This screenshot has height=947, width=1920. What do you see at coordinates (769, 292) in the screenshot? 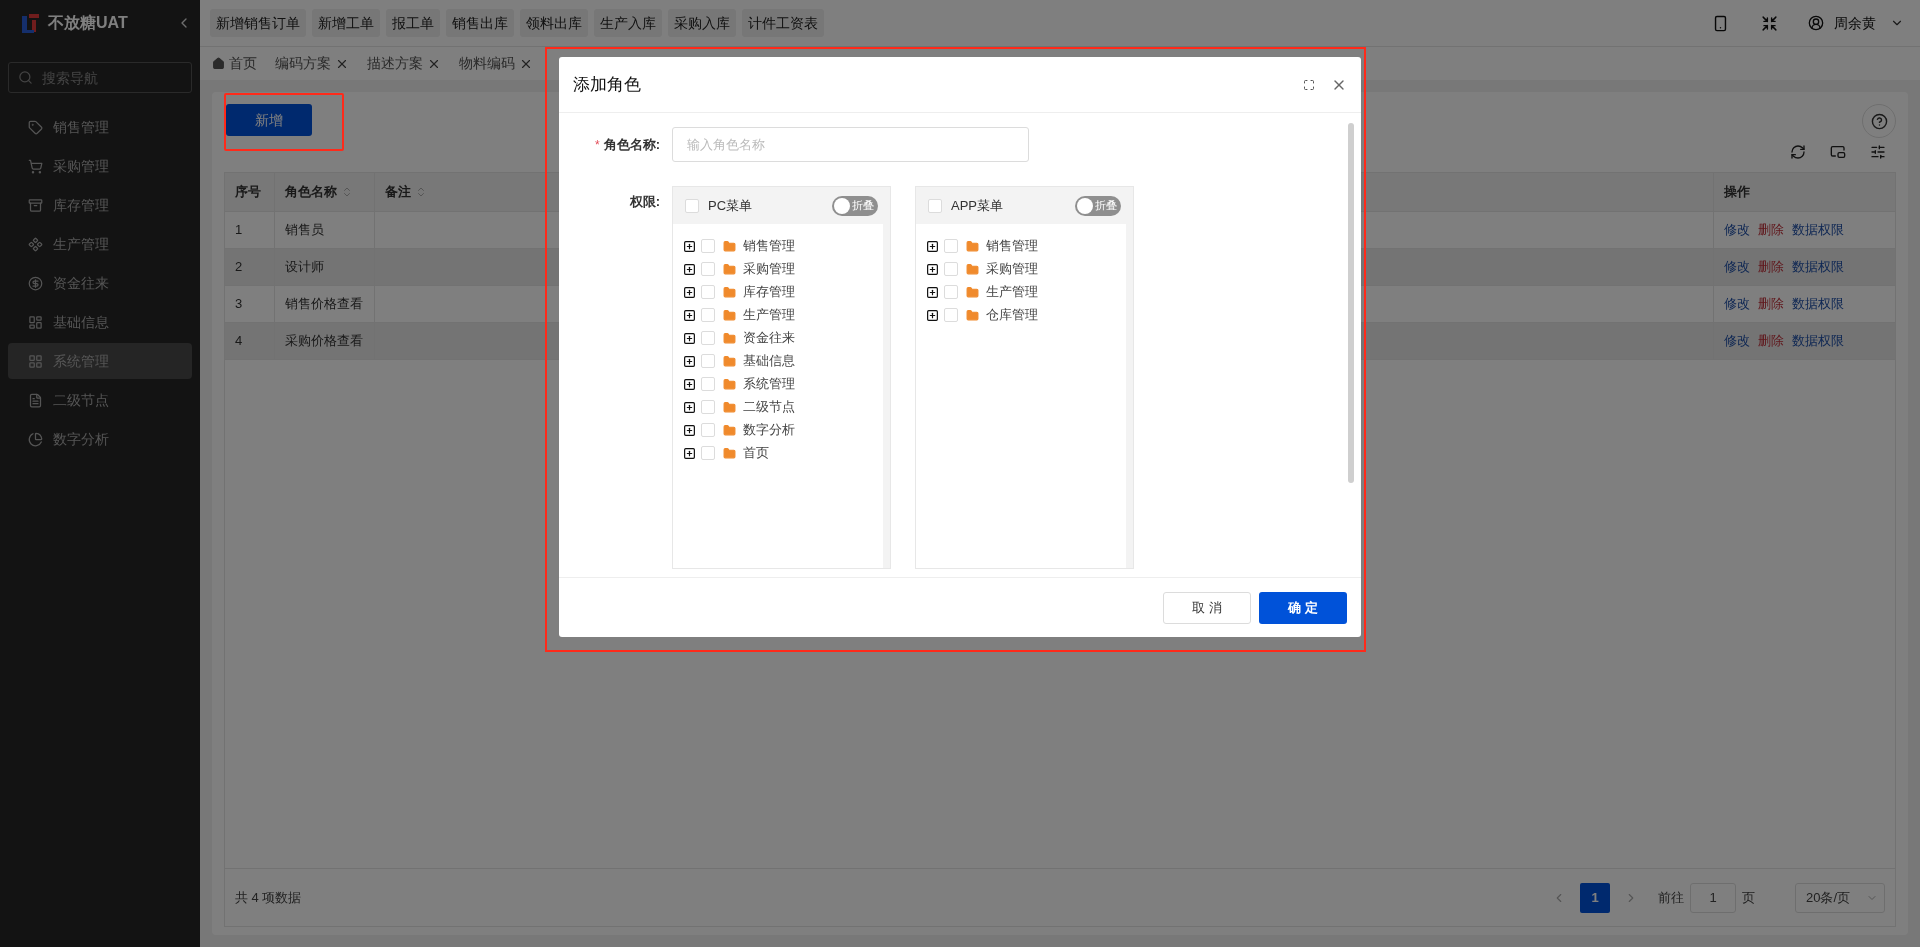
I see `tree-item-label: 库存管理` at bounding box center [769, 292].